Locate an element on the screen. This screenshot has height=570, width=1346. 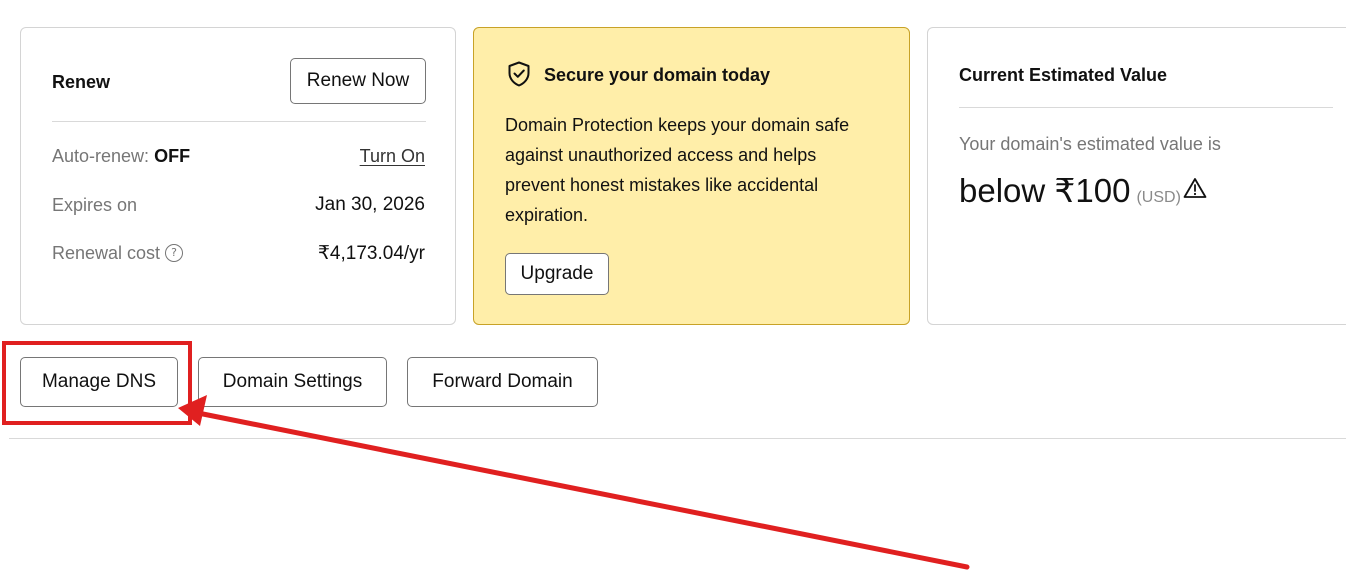
estimate-amount-row: below ₹100 (USD) is located at coordinates (1083, 190).